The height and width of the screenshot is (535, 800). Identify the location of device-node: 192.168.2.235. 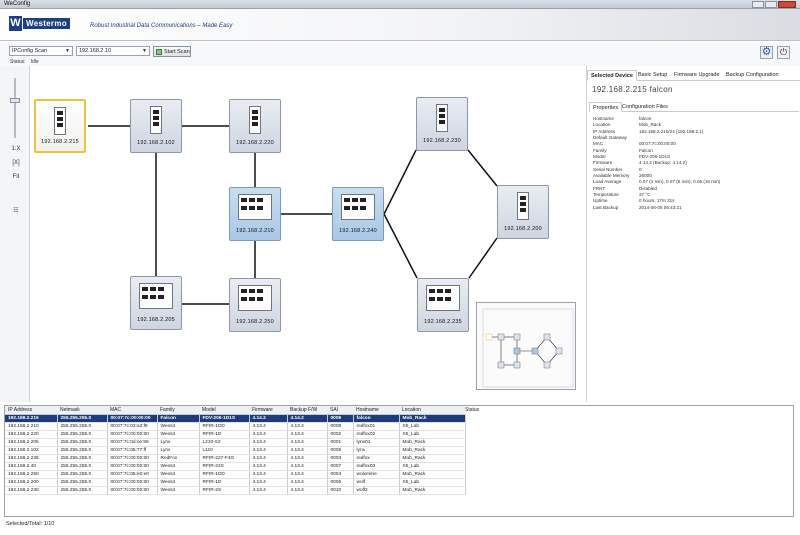
(443, 305).